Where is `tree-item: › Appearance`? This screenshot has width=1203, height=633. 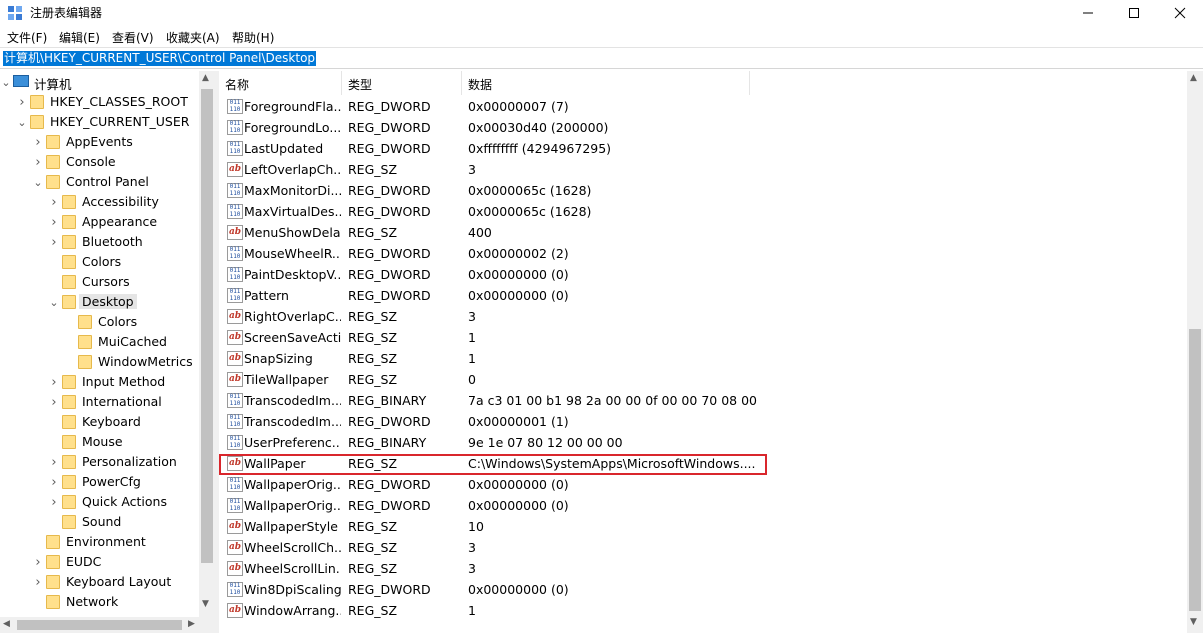
tree-item: › Appearance is located at coordinates (99, 222).